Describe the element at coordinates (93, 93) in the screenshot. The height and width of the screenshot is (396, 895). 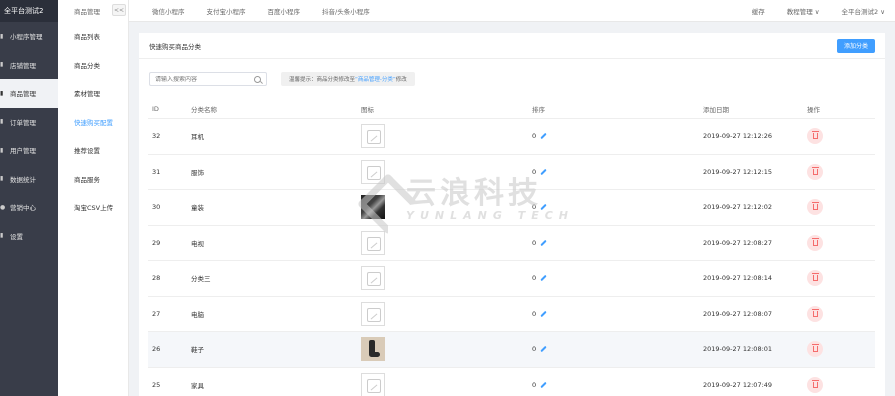
I see `subnav-item-2: 素材管理` at that location.